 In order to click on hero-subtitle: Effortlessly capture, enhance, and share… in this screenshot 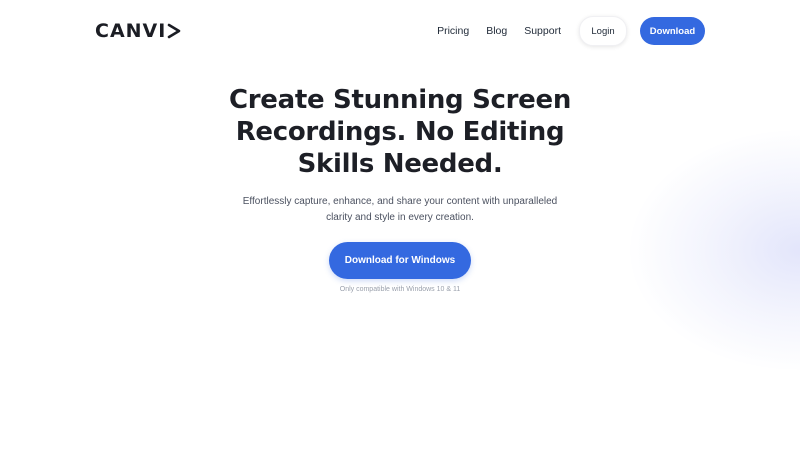, I will do `click(400, 209)`.